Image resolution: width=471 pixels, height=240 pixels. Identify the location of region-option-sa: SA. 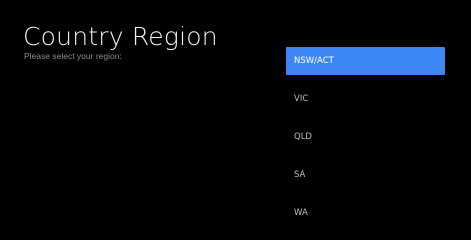
(365, 175).